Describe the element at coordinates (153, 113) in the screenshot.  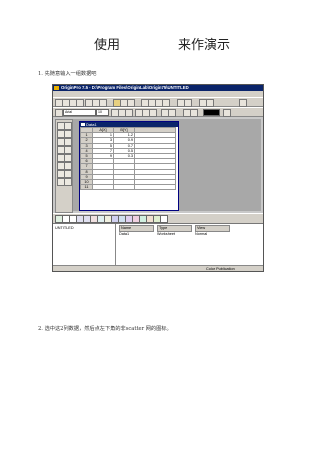
I see `greek-icon` at that location.